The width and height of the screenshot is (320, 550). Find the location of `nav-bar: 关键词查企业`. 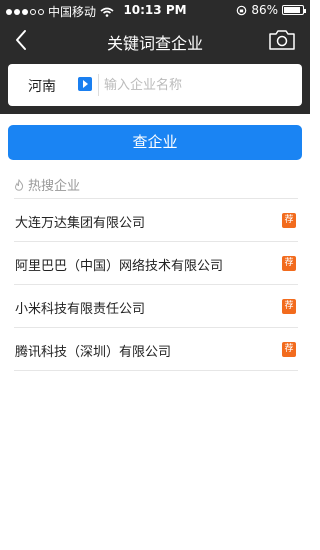

nav-bar: 关键词查企业 is located at coordinates (155, 41).